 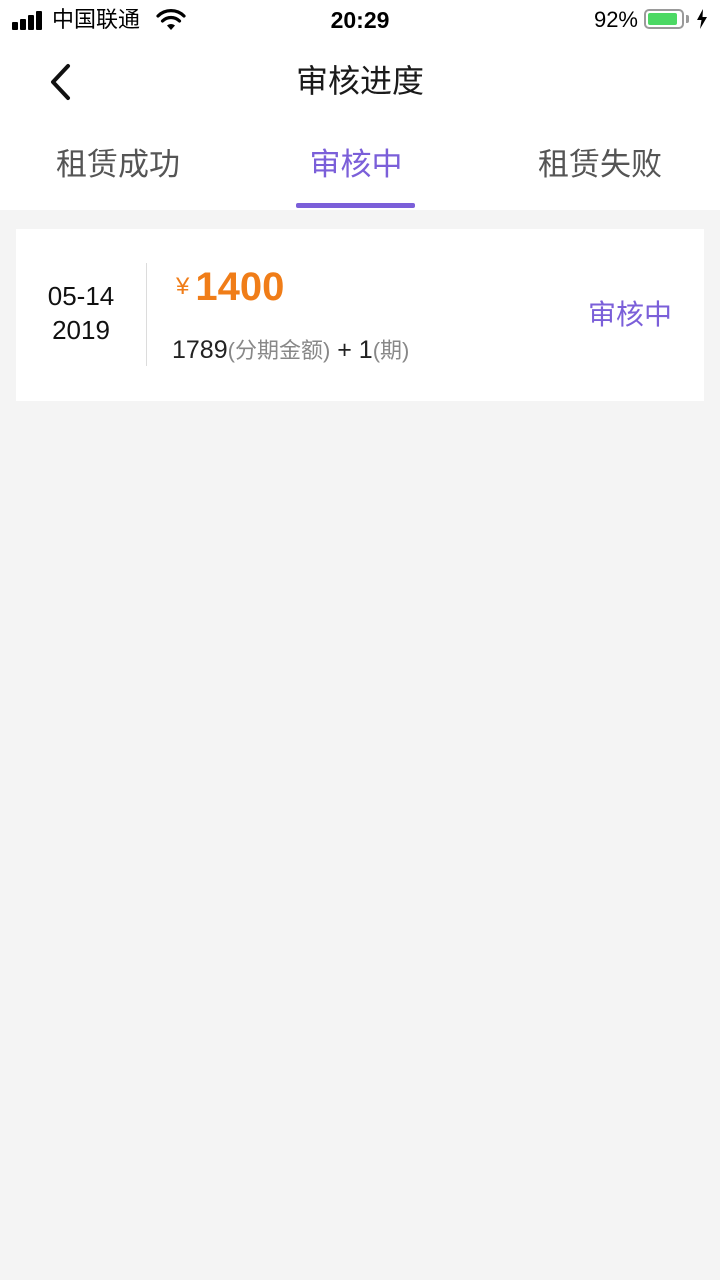 What do you see at coordinates (615, 19) in the screenshot?
I see `battery-percent: 92%` at bounding box center [615, 19].